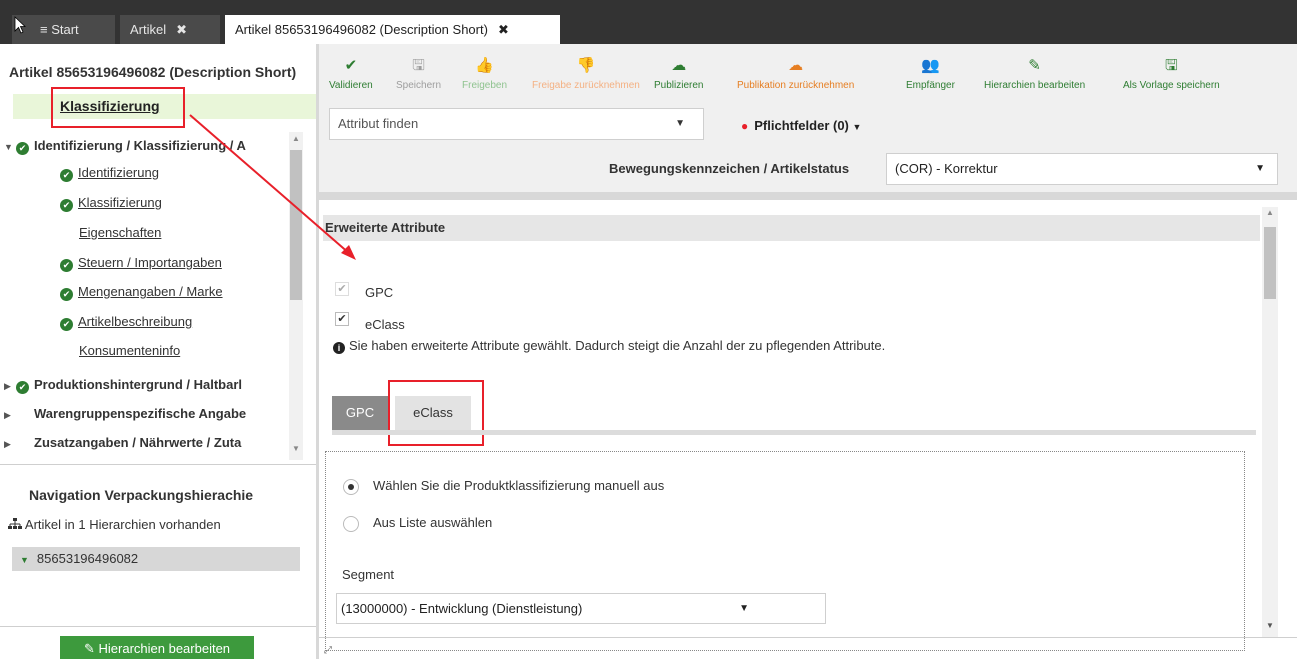  I want to click on tree-item-label: Mengenangaben / Marke, so click(150, 291).